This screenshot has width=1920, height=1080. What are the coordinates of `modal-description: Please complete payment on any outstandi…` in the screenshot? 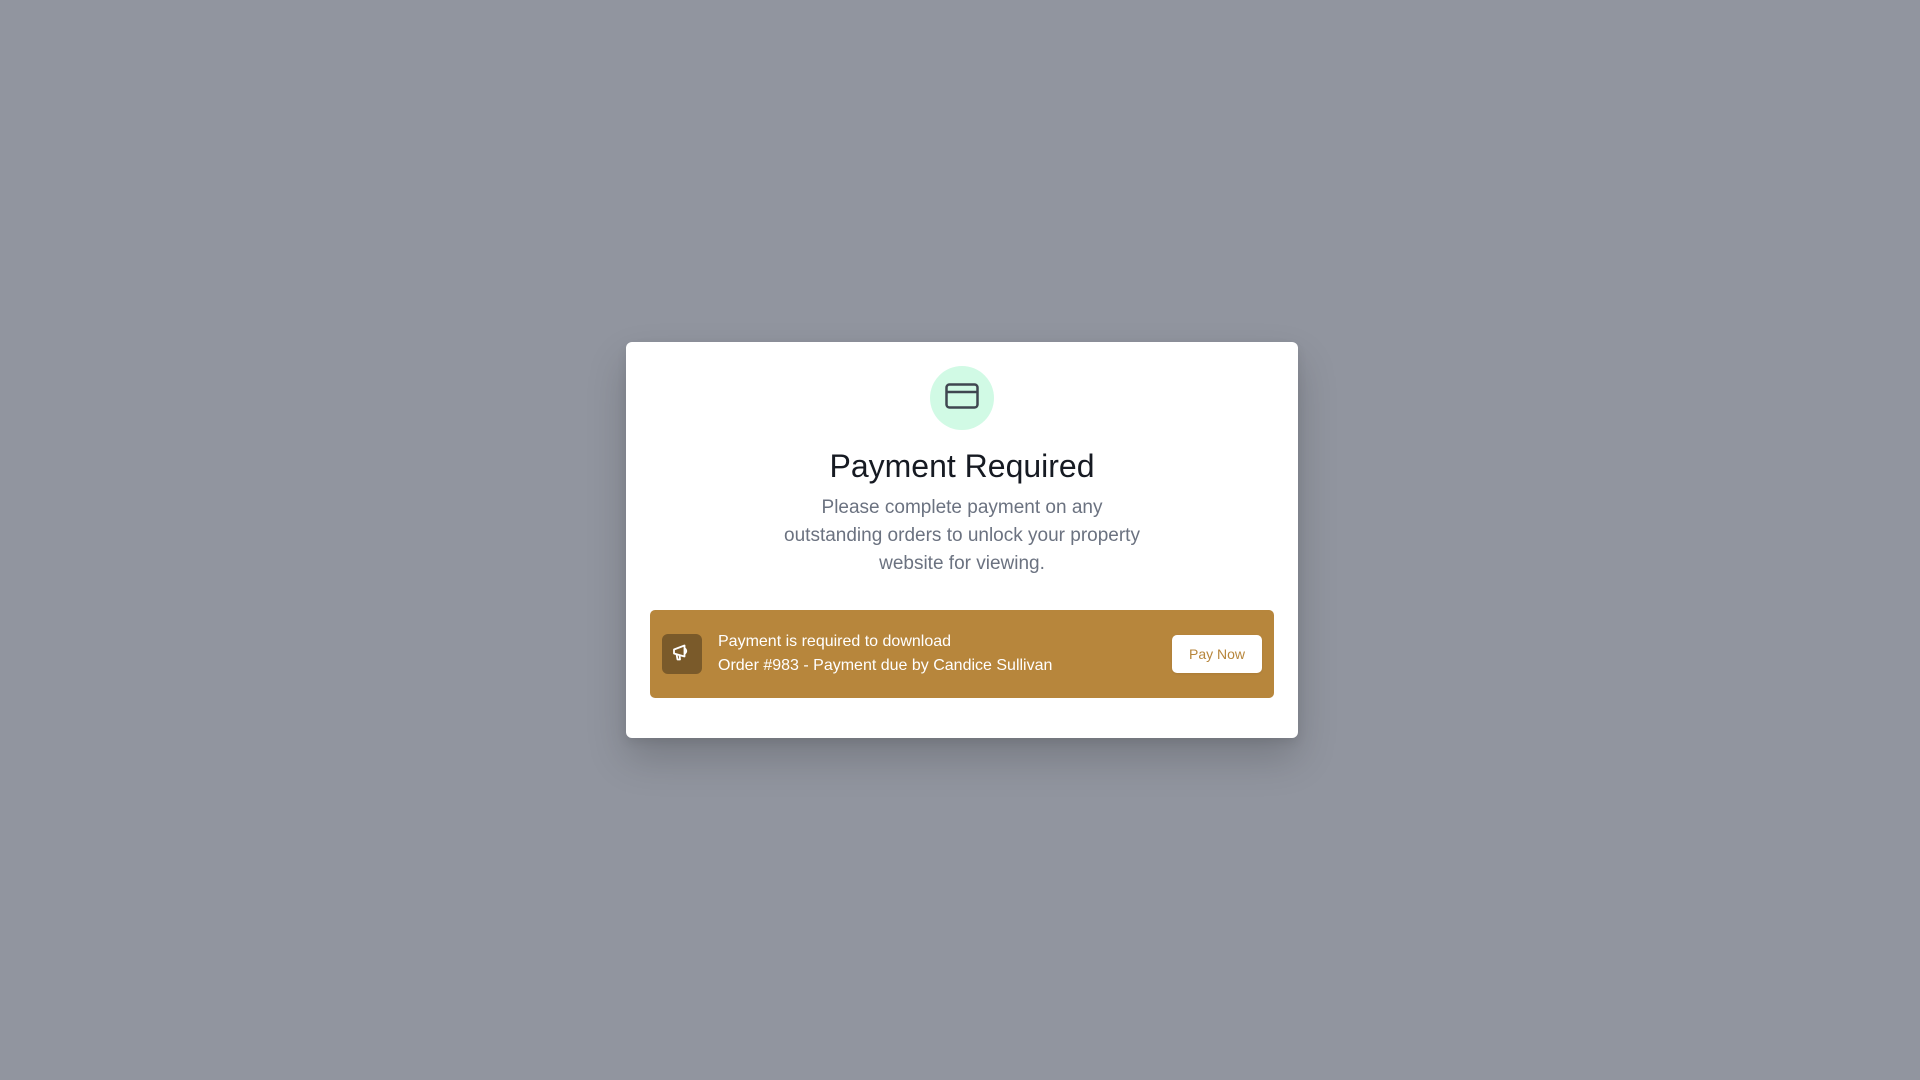 It's located at (962, 535).